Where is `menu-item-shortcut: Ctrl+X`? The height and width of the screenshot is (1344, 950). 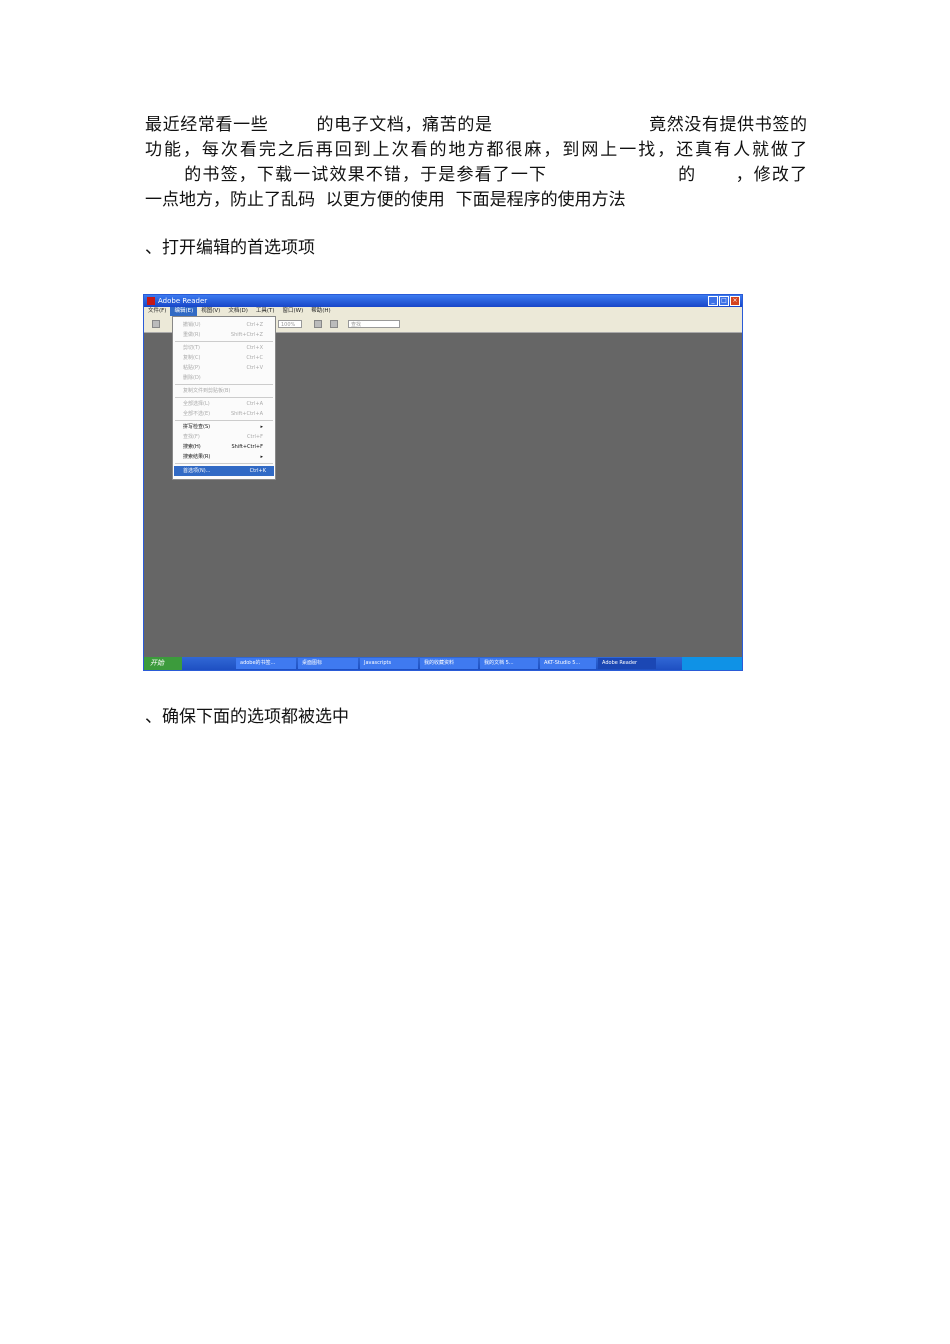 menu-item-shortcut: Ctrl+X is located at coordinates (254, 348).